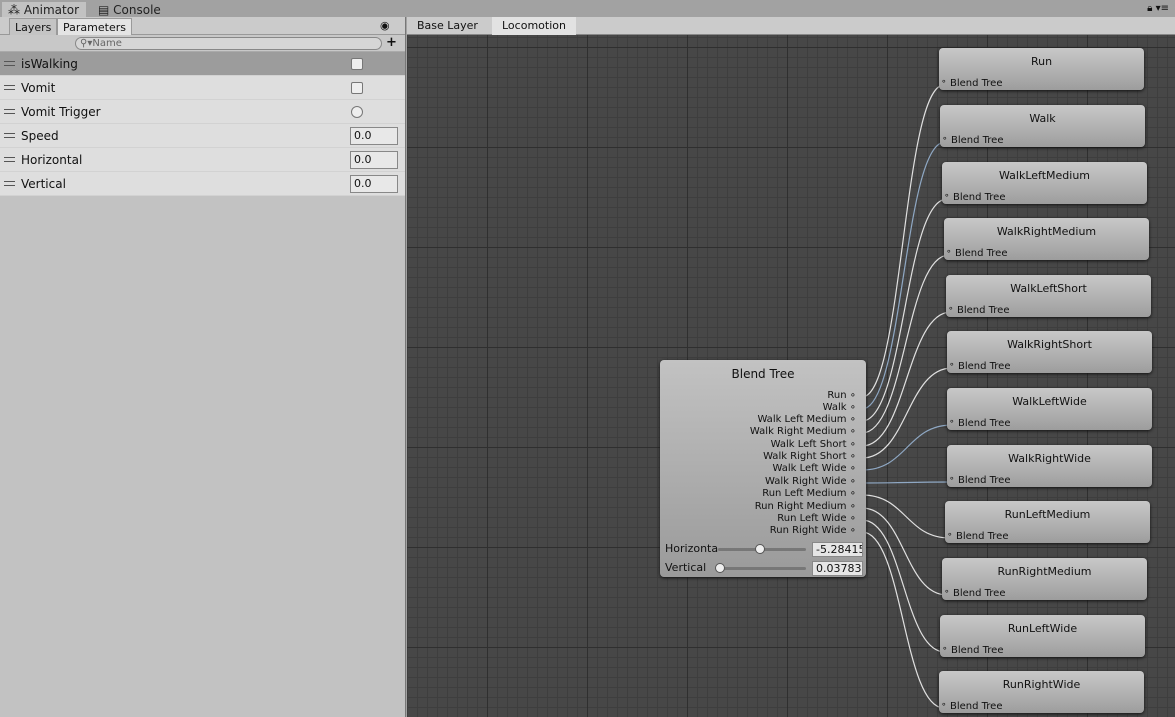 Image resolution: width=1175 pixels, height=717 pixels. I want to click on node-title: WalkLeftWide, so click(1049, 401).